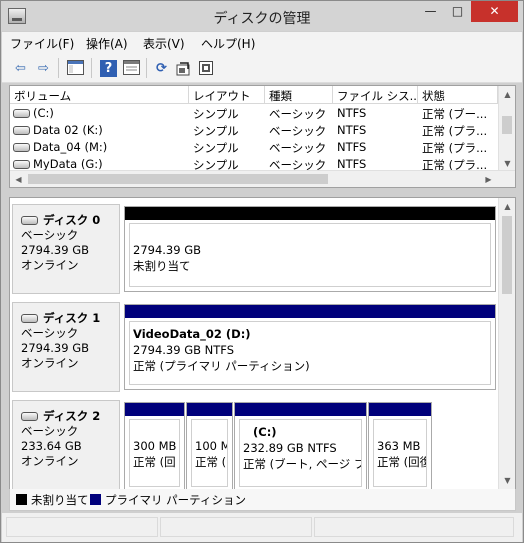  I want to click on menu-view: 表示(V), so click(164, 43).